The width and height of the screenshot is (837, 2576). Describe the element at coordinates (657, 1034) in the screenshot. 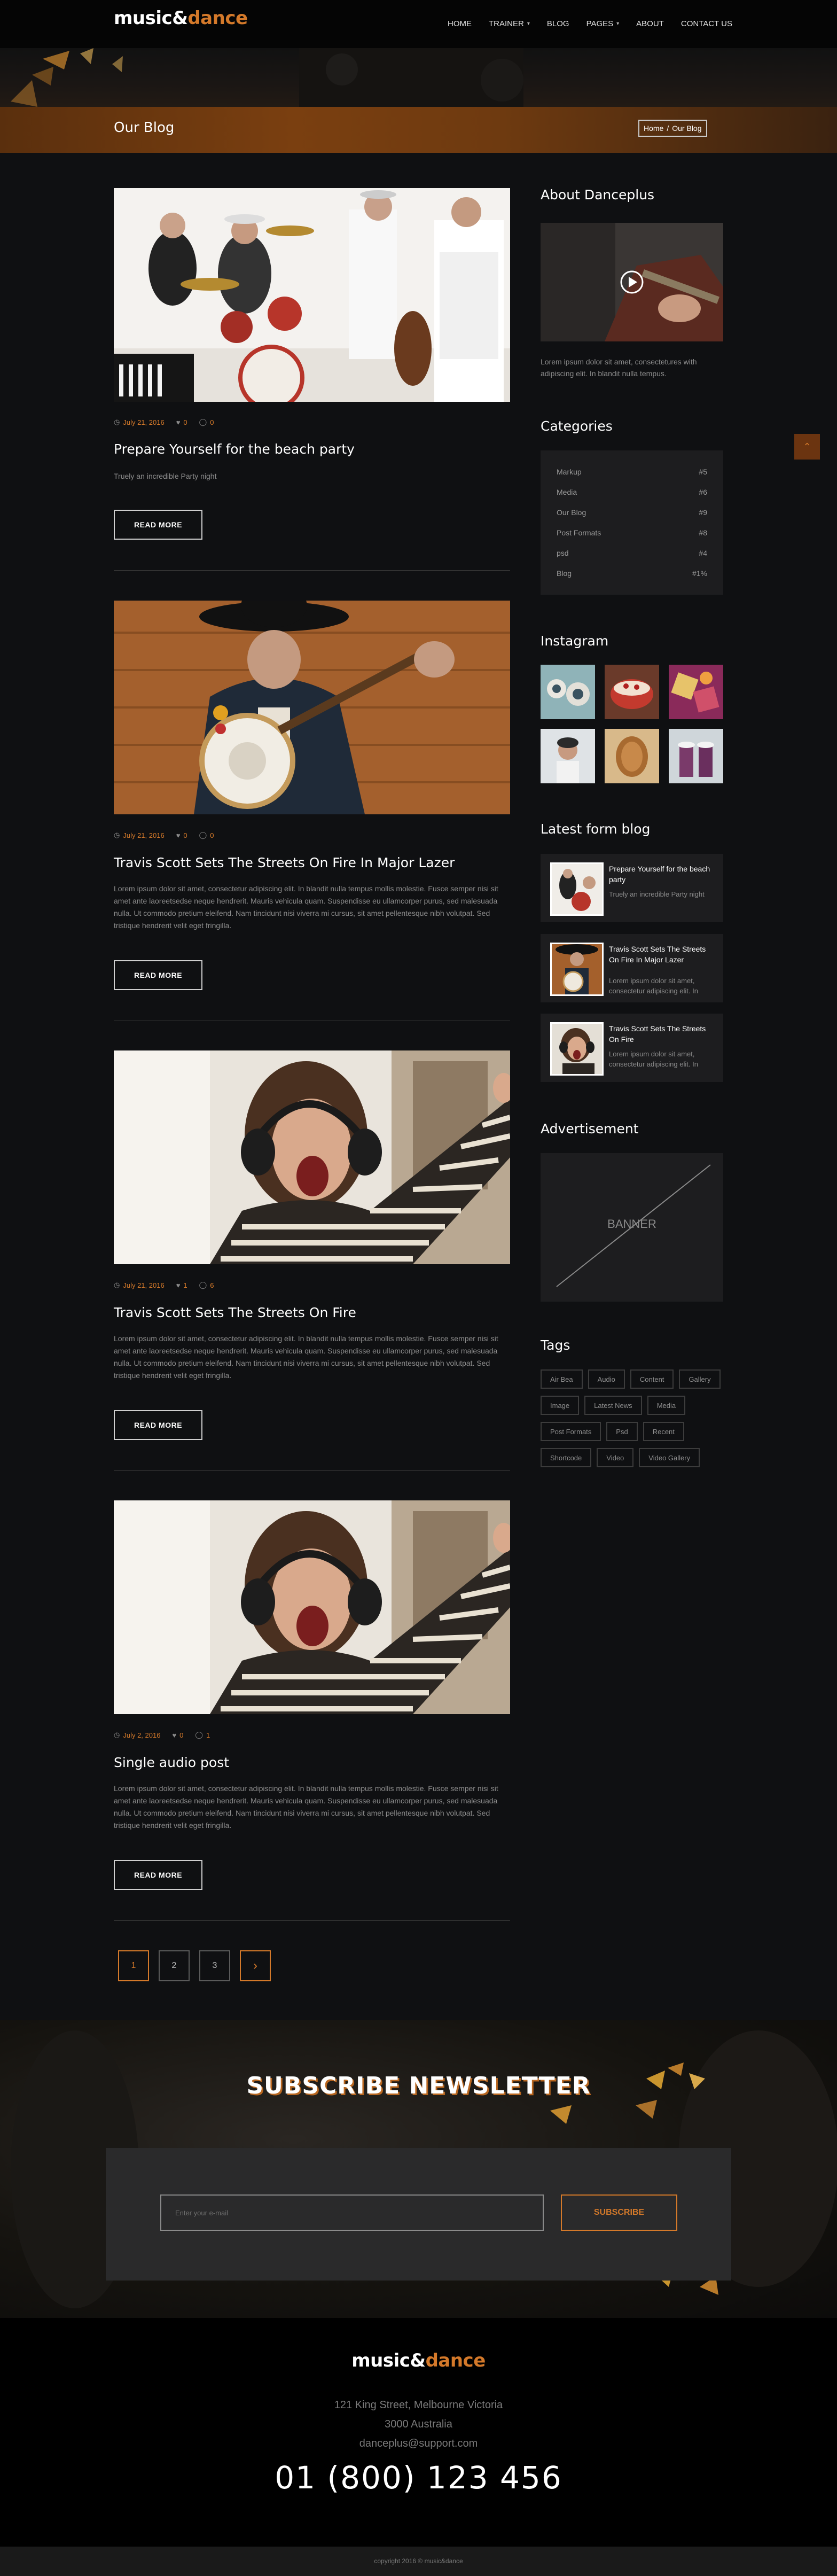

I see `latest-post-title: Travis Scott Sets The Streets On Fire` at that location.